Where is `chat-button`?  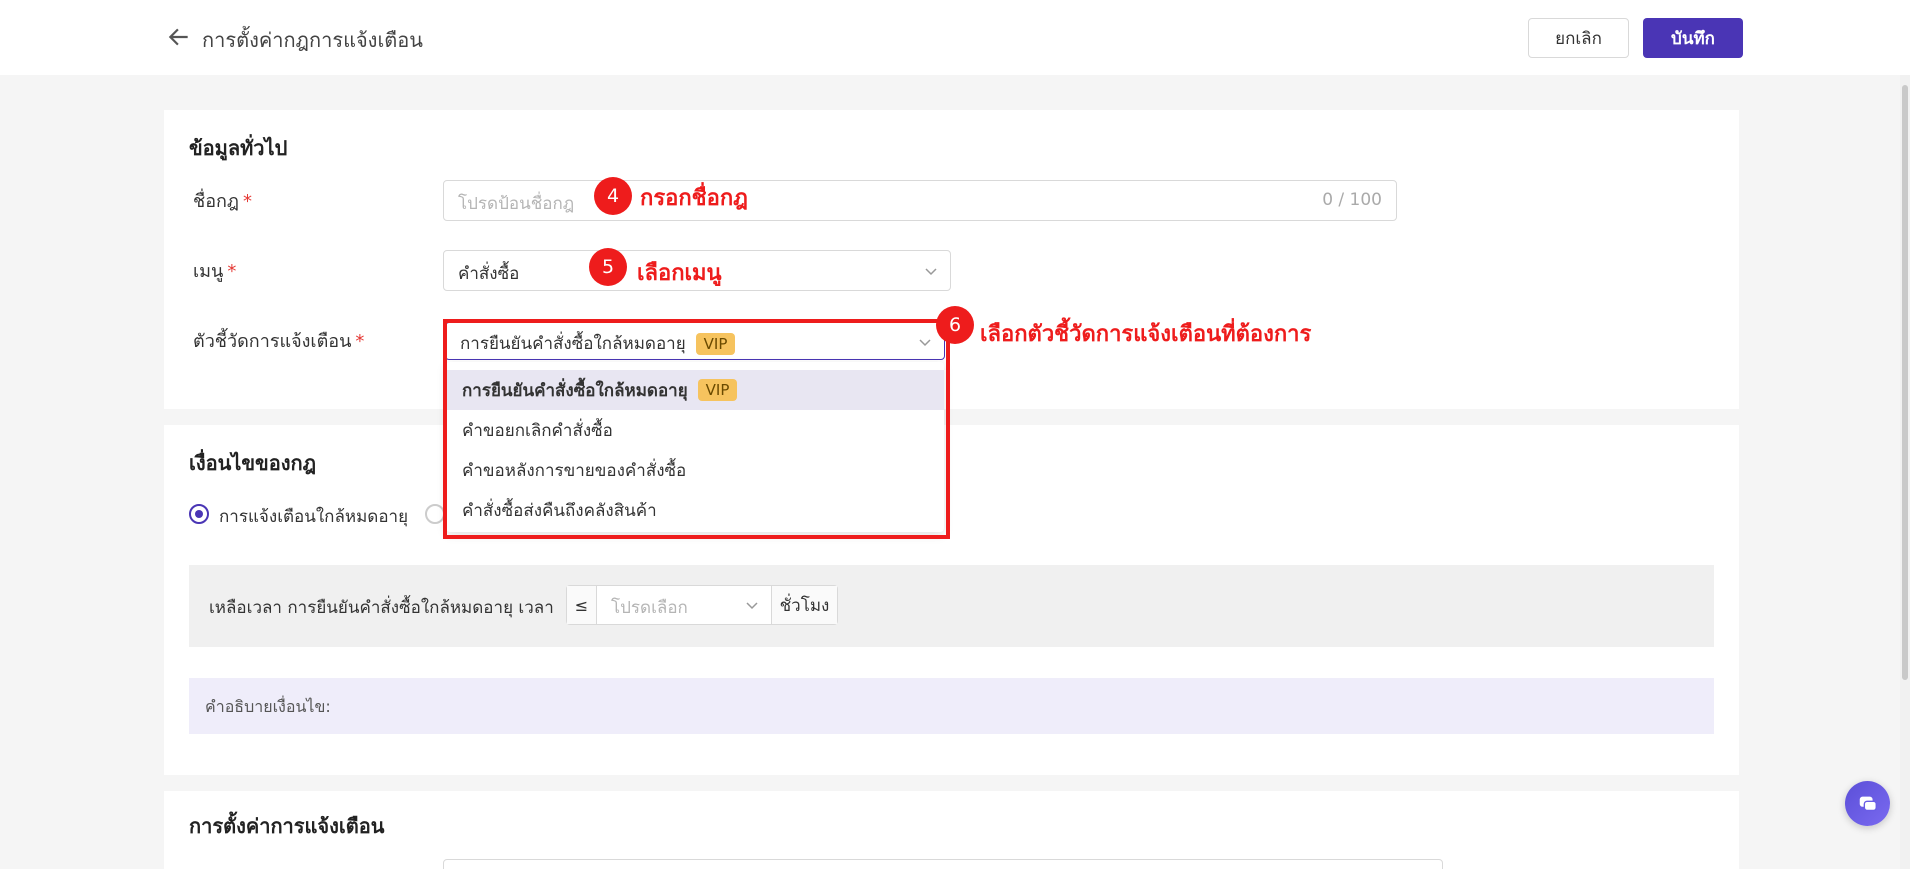
chat-button is located at coordinates (1867, 803).